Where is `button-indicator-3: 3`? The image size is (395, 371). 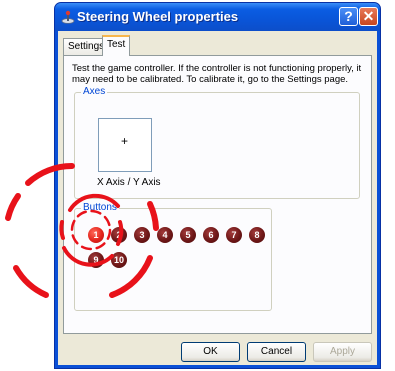
button-indicator-3: 3 is located at coordinates (142, 235).